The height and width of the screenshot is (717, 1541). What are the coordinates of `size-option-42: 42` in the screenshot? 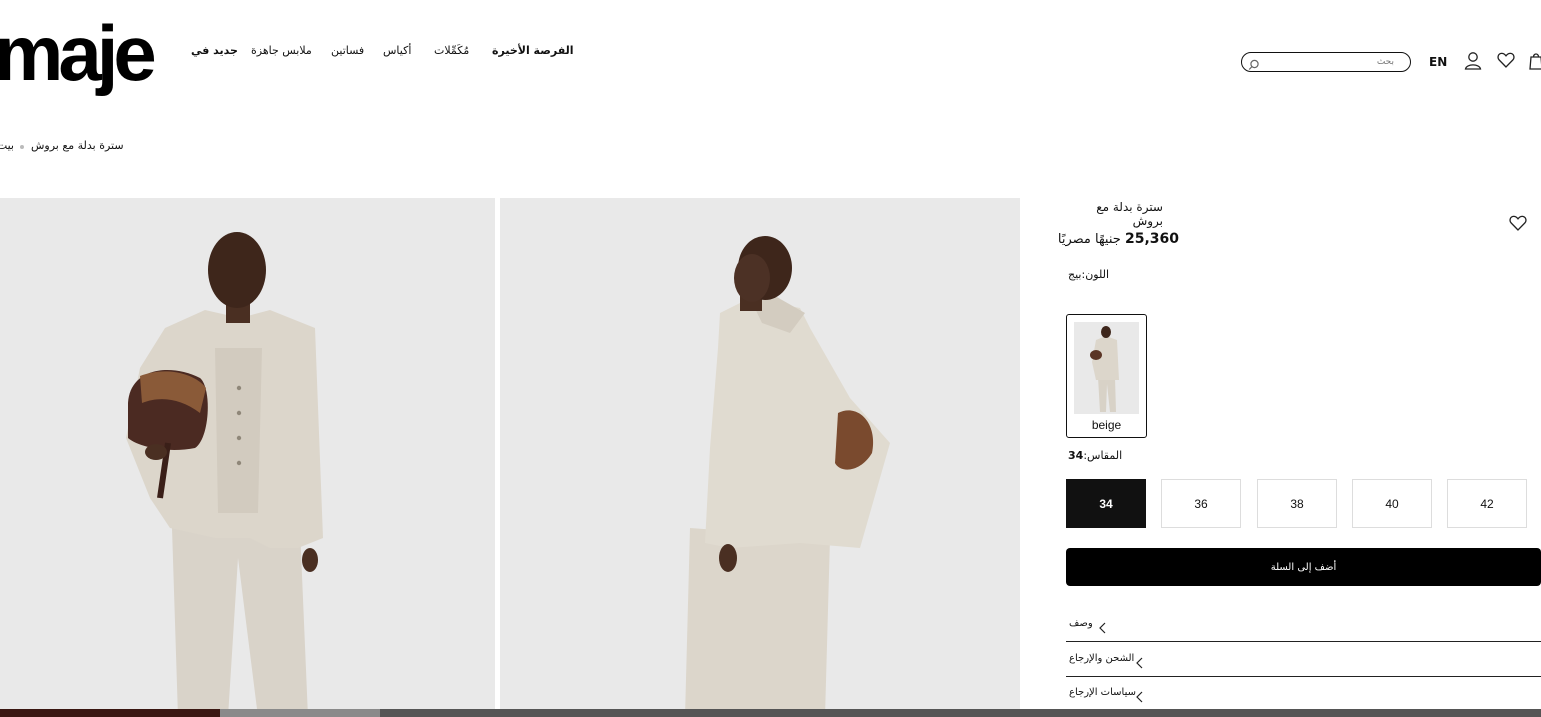 It's located at (1487, 503).